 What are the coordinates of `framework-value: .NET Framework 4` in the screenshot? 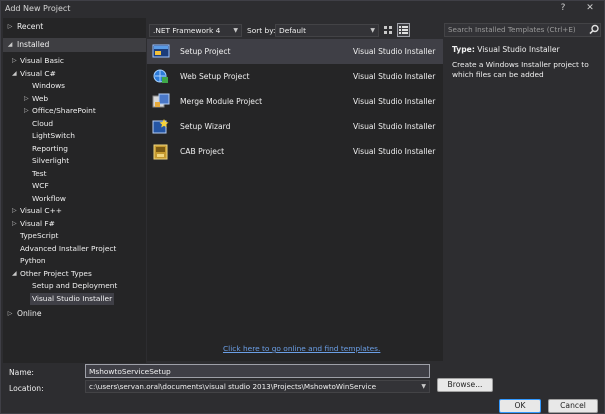 It's located at (187, 30).